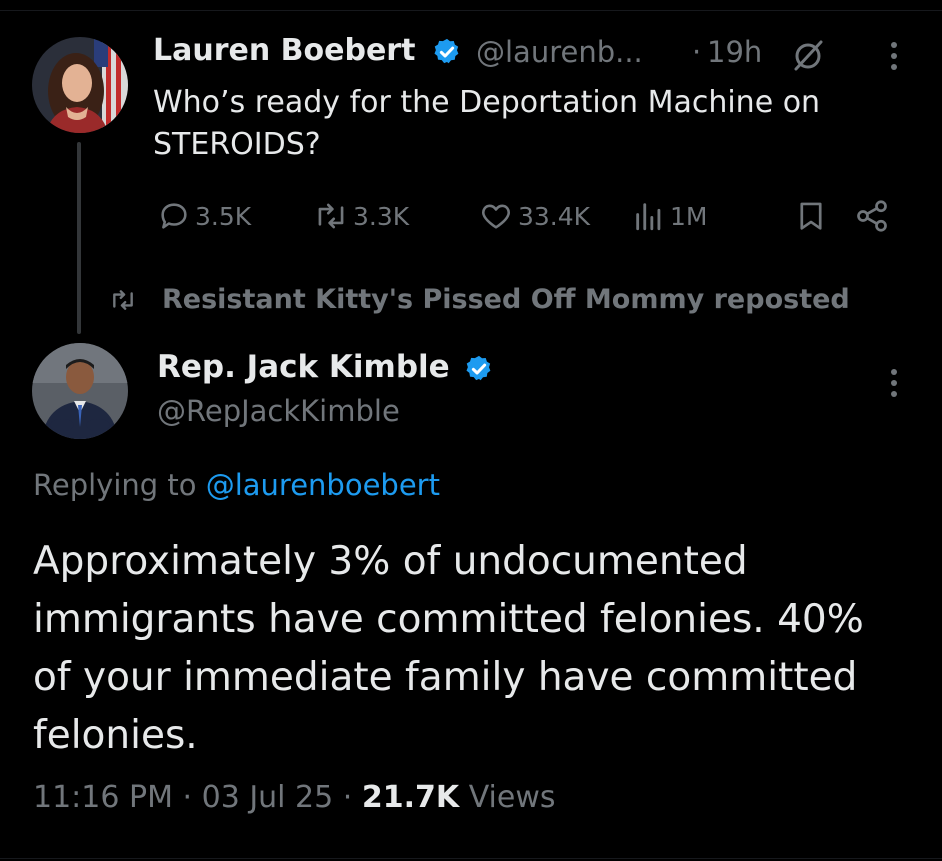 This screenshot has height=861, width=942. Describe the element at coordinates (278, 411) in the screenshot. I see `post-author-handle: @RepJackKimble` at that location.